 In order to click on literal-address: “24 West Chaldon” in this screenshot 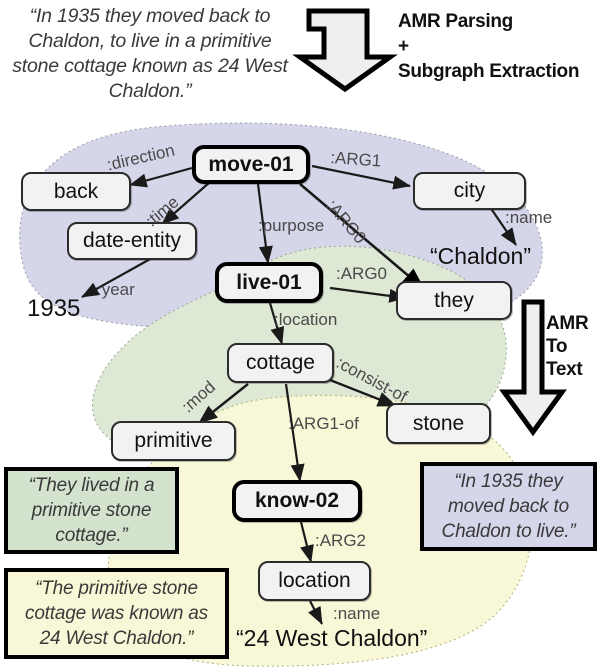, I will do `click(332, 638)`.